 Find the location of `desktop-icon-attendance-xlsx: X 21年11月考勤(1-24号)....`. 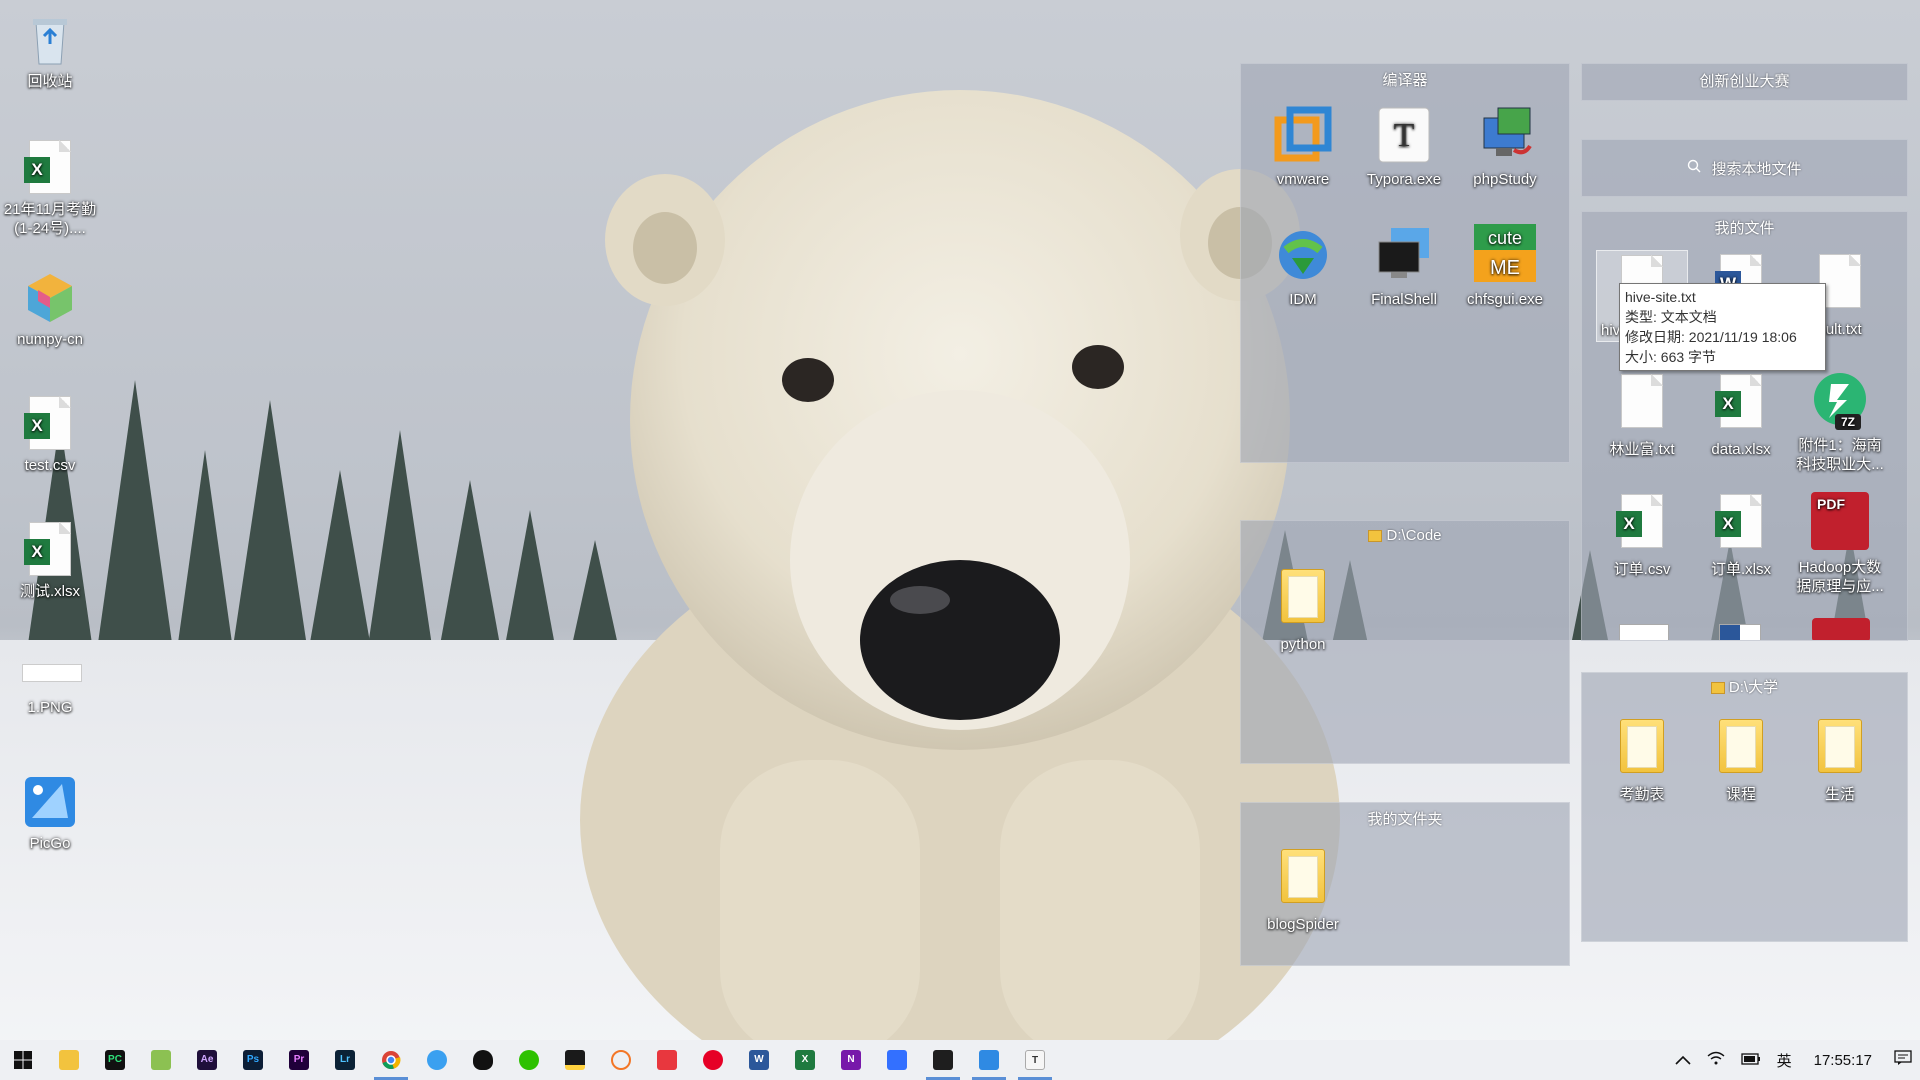

desktop-icon-attendance-xlsx: X 21年11月考勤(1-24号).... is located at coordinates (50, 188).